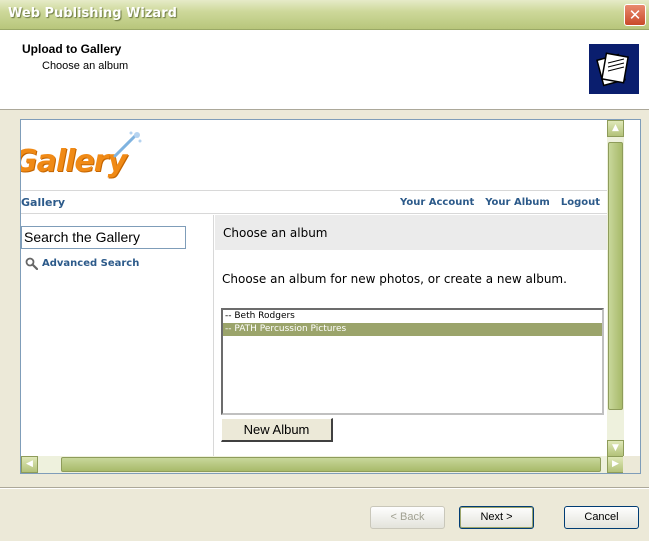 The width and height of the screenshot is (649, 541). Describe the element at coordinates (631, 464) in the screenshot. I see `scrollbar-corner` at that location.